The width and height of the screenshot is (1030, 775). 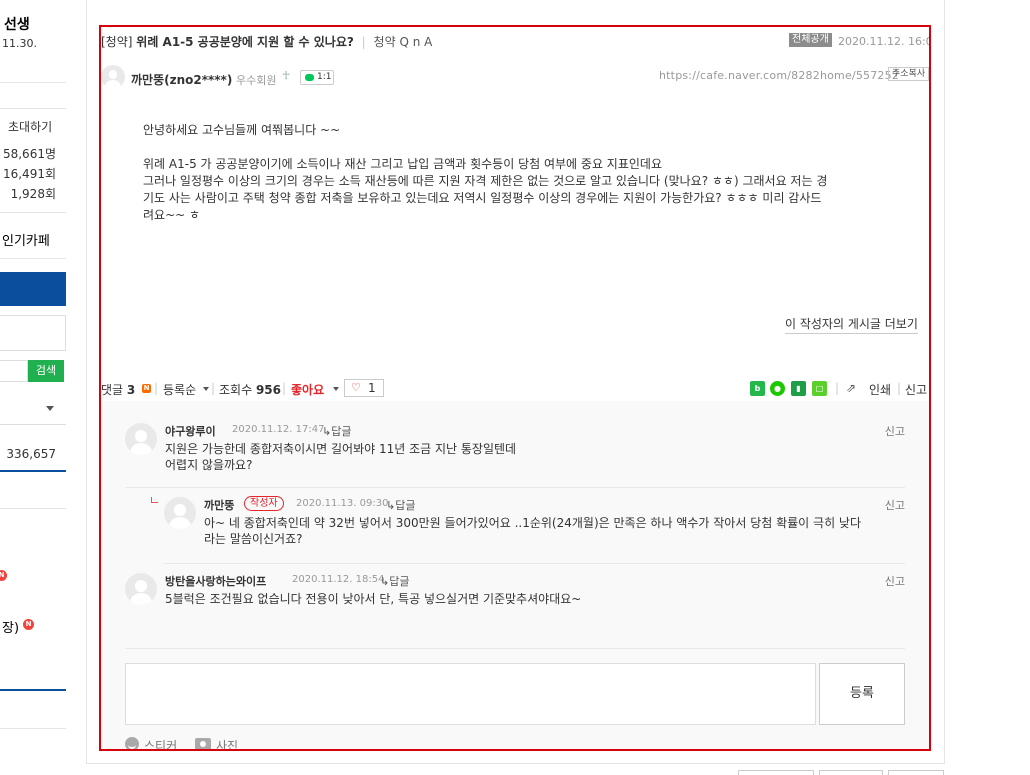 What do you see at coordinates (33, 333) in the screenshot?
I see `sidebar-input` at bounding box center [33, 333].